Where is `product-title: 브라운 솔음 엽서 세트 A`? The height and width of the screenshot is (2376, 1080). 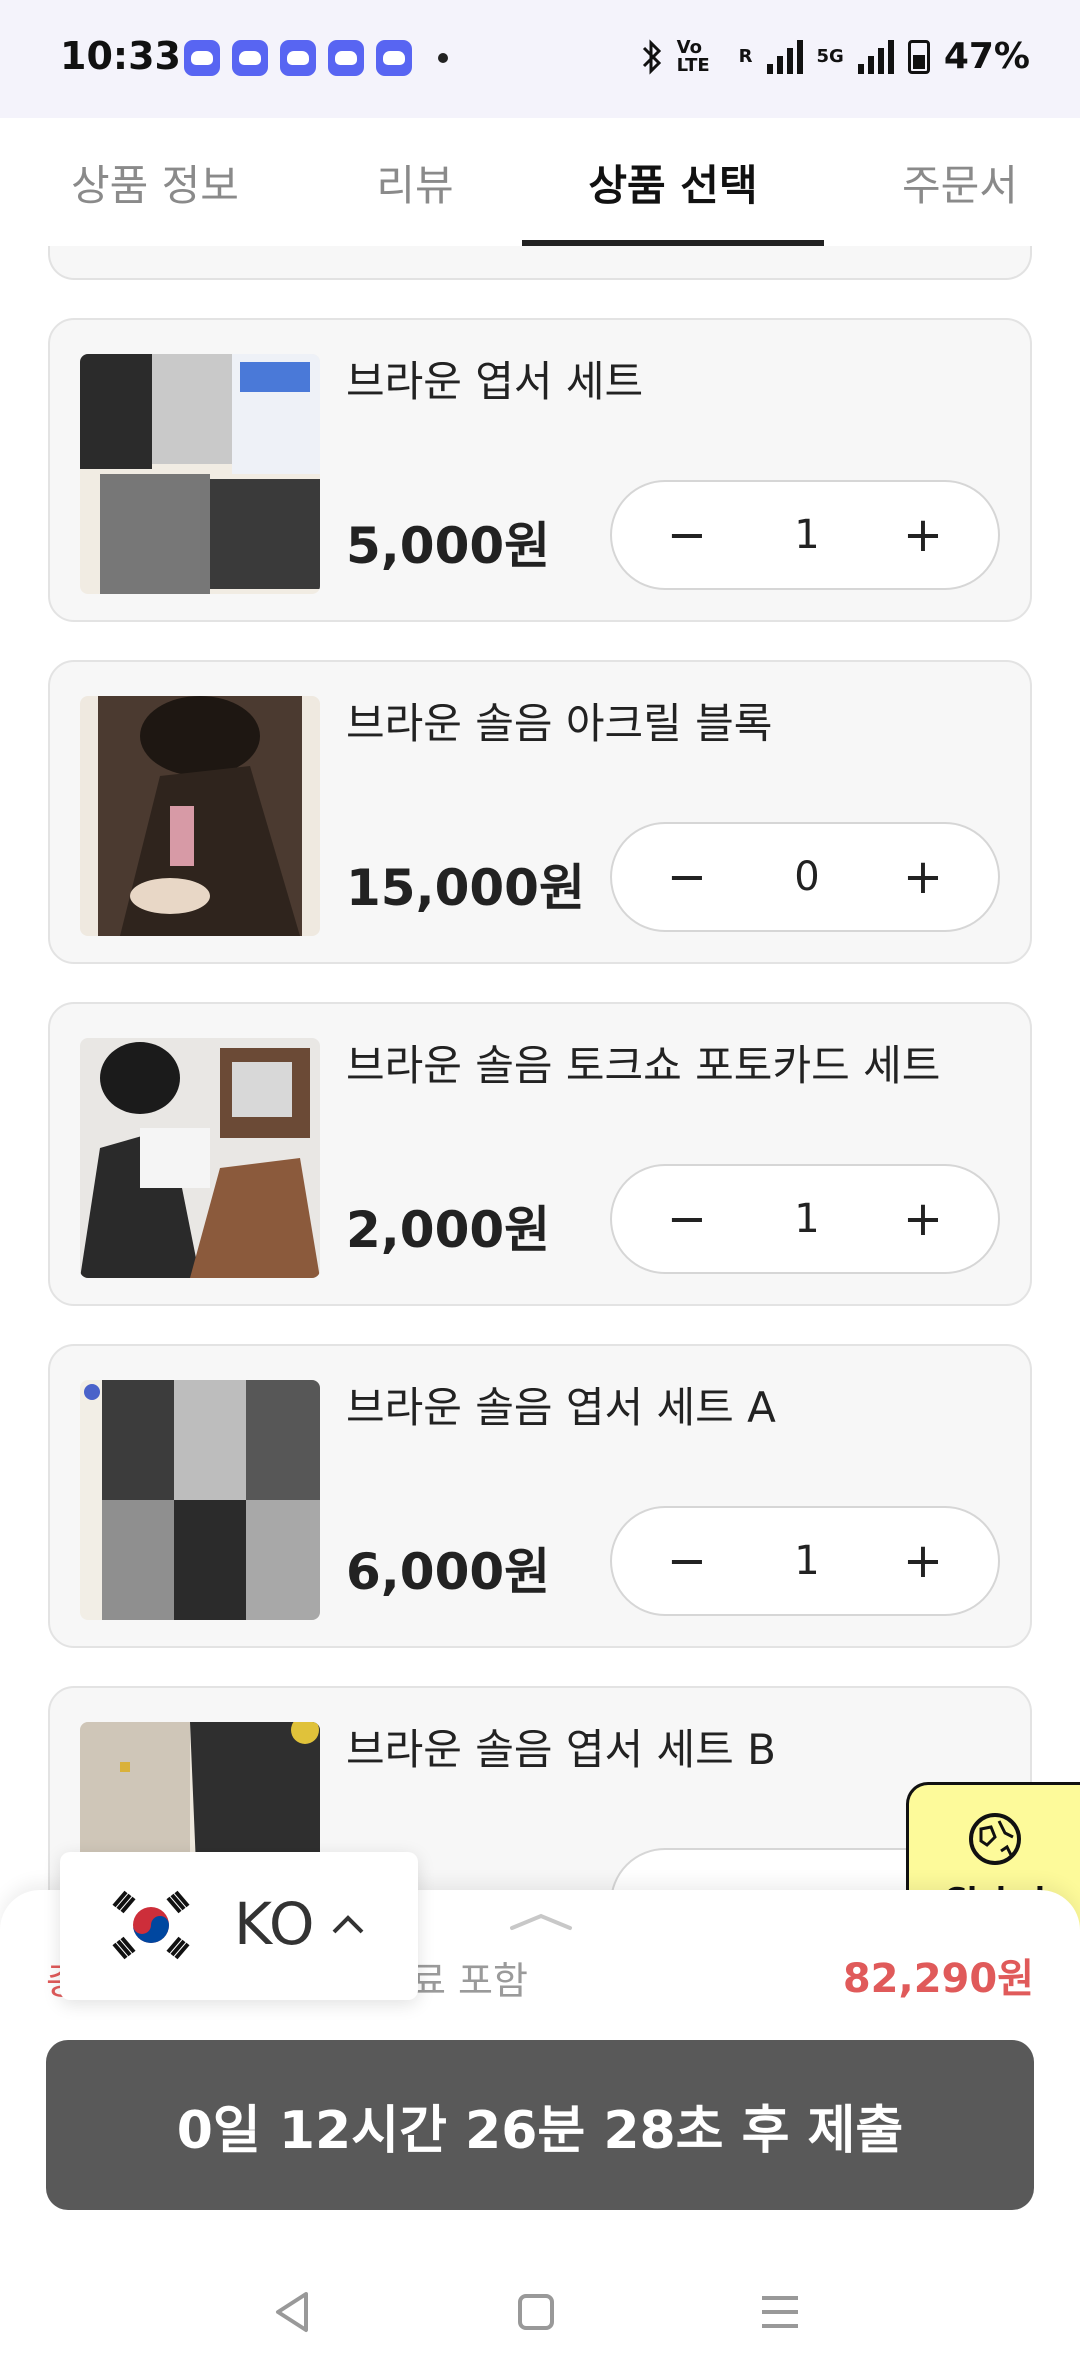
product-title: 브라운 솔음 엽서 세트 A is located at coordinates (561, 1407).